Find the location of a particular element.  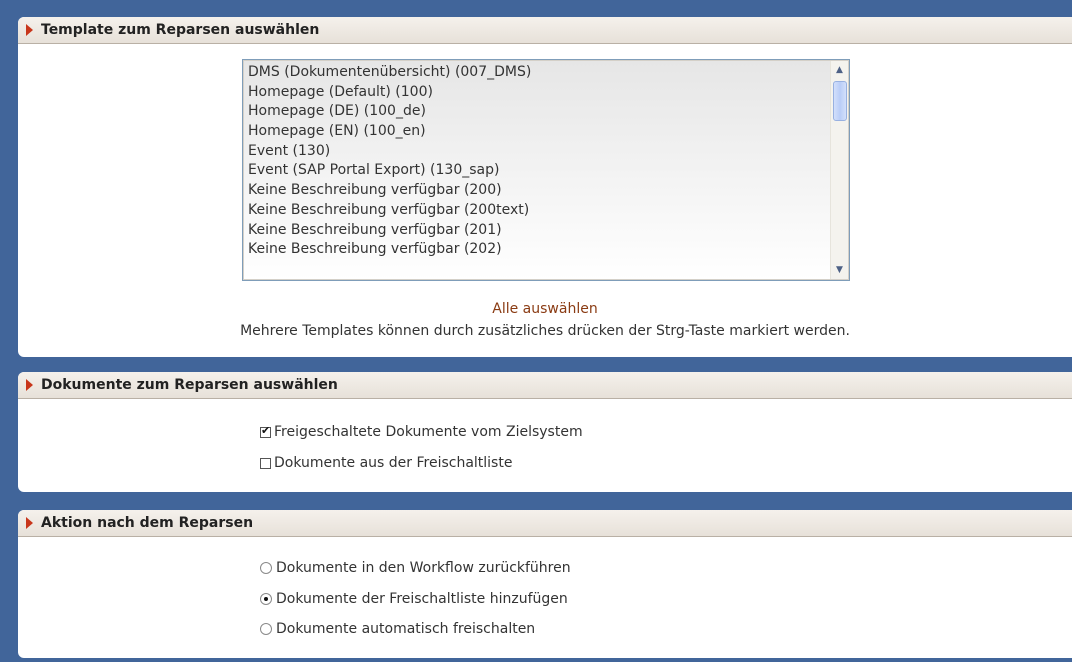

option-approval-list-documents: Dokumente aus der Freischaltliste is located at coordinates (386, 463).